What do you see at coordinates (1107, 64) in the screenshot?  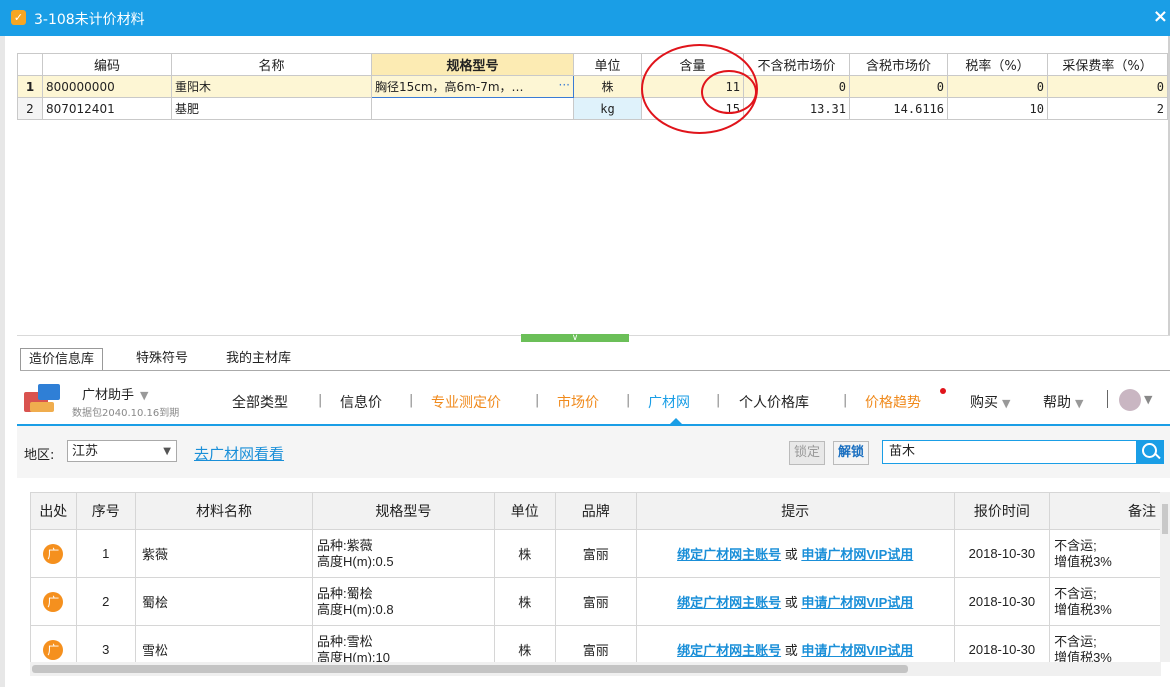 I see `col-header-fee-rate: 采保费率（%）` at bounding box center [1107, 64].